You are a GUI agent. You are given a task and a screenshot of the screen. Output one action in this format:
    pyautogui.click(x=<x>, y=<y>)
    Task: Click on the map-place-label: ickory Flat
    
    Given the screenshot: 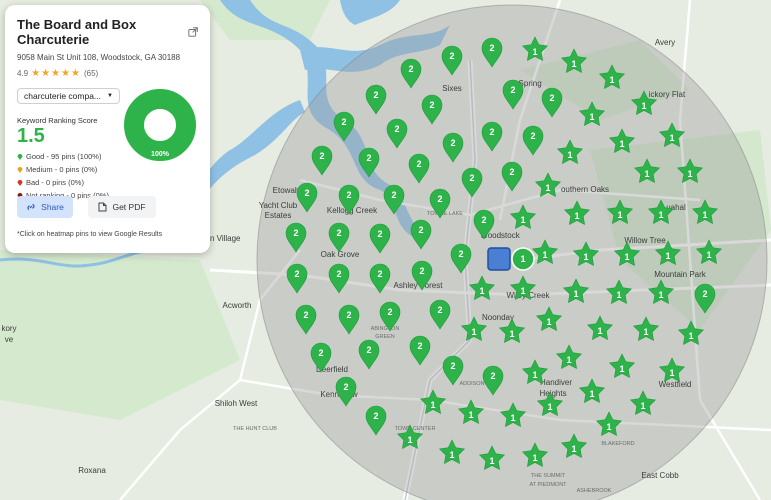 What is the action you would take?
    pyautogui.click(x=667, y=94)
    